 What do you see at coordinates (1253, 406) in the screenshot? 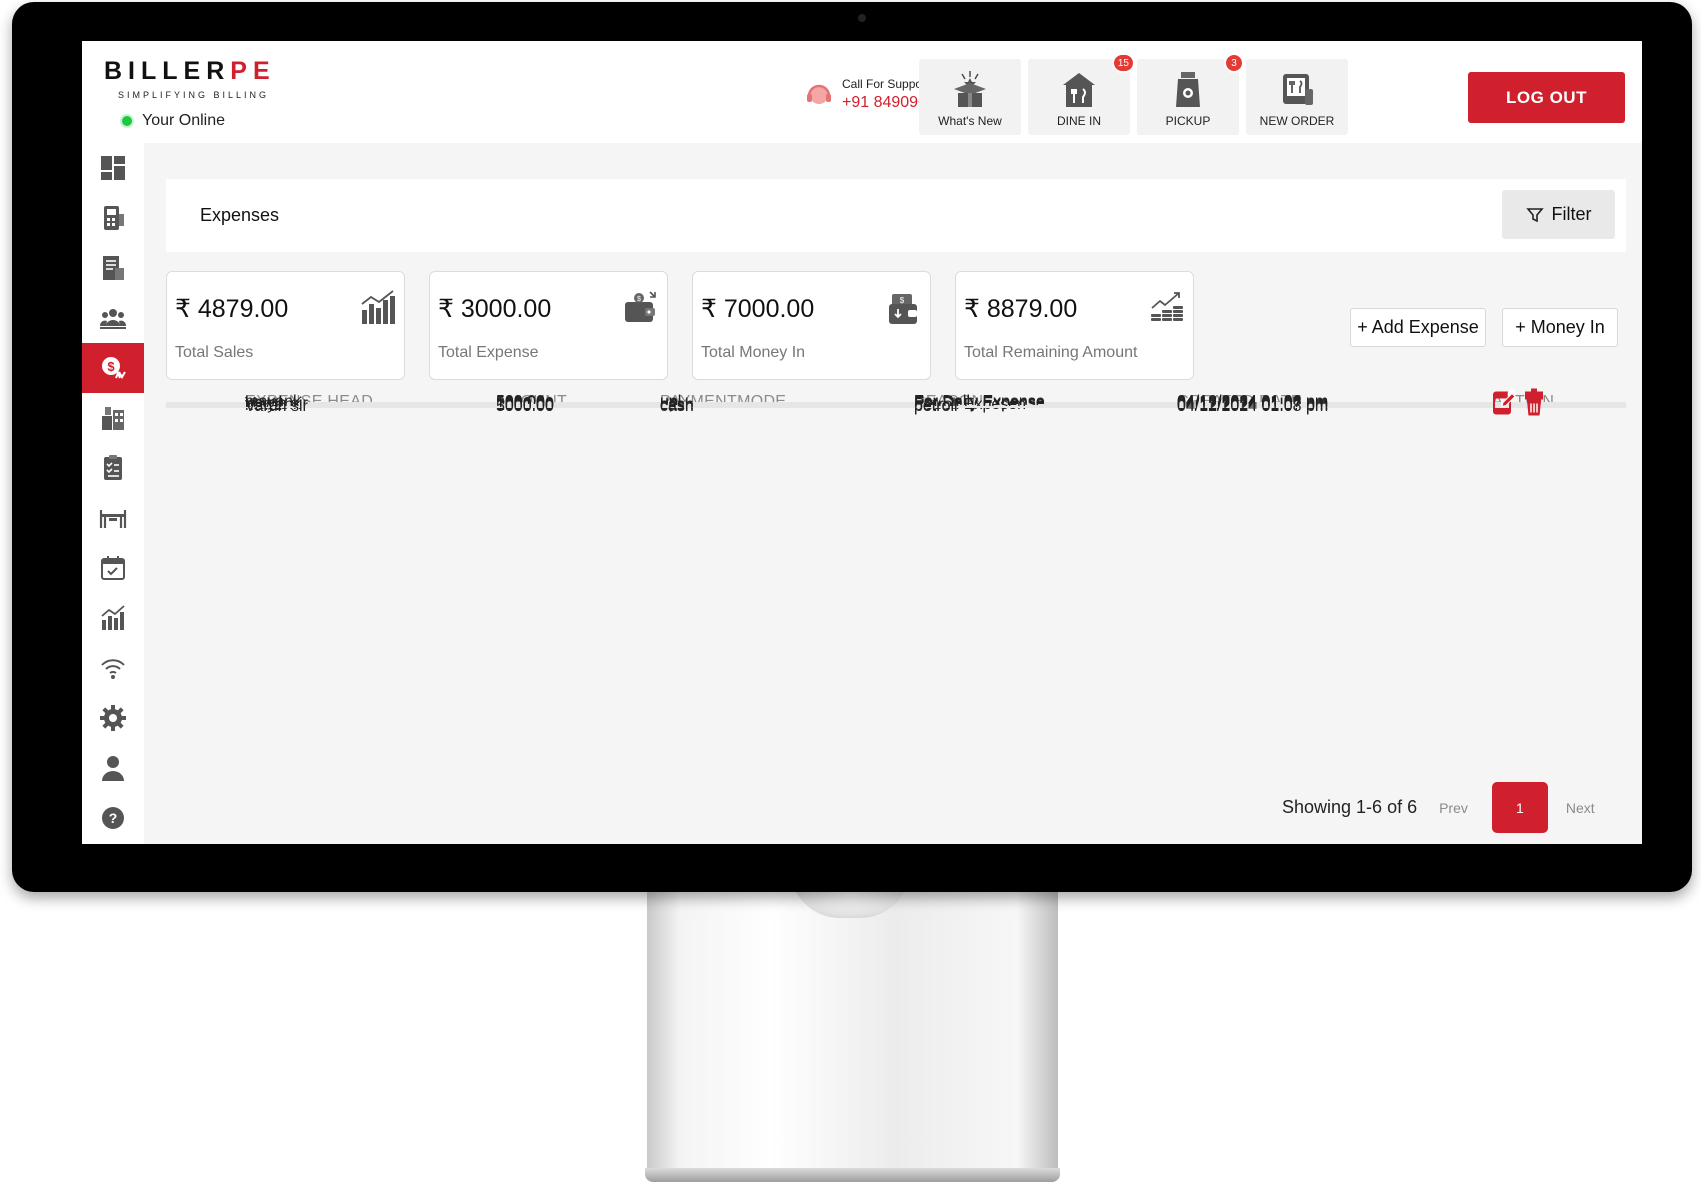
I see `cell-created-date: 04/12/2024 01:08 pm` at bounding box center [1253, 406].